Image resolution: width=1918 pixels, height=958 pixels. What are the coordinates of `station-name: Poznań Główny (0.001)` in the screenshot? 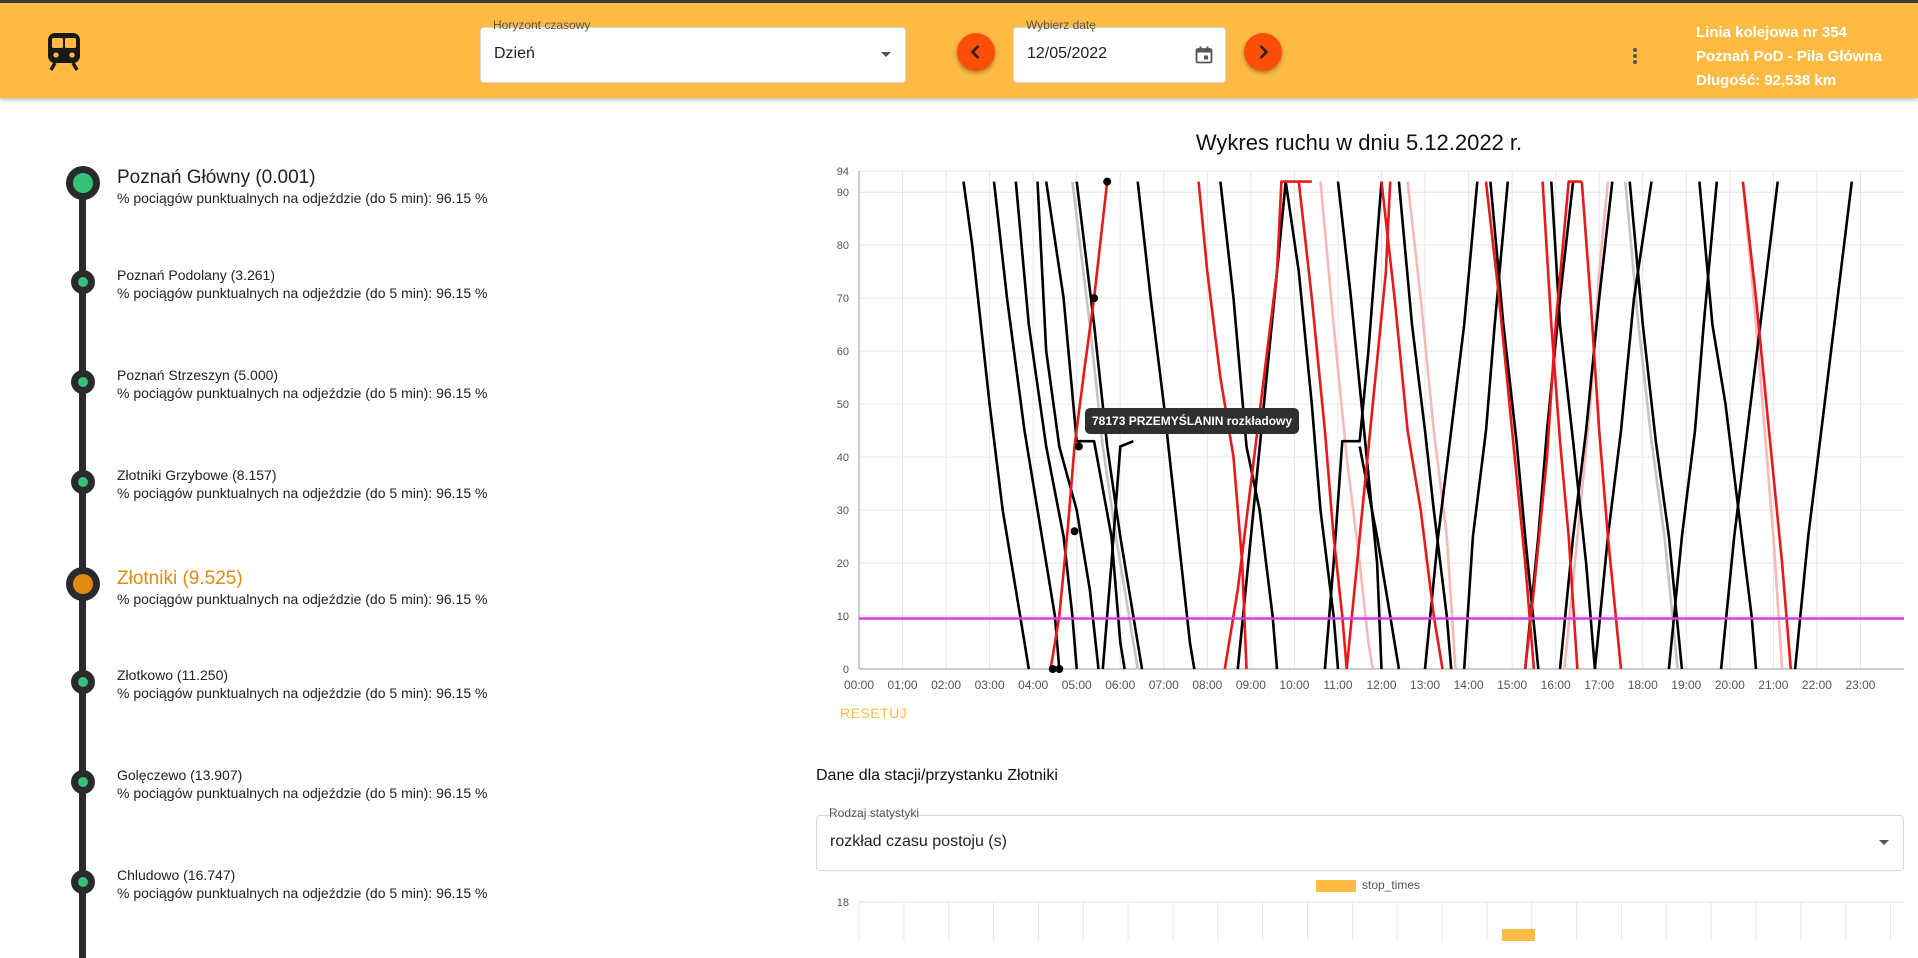 It's located at (216, 177).